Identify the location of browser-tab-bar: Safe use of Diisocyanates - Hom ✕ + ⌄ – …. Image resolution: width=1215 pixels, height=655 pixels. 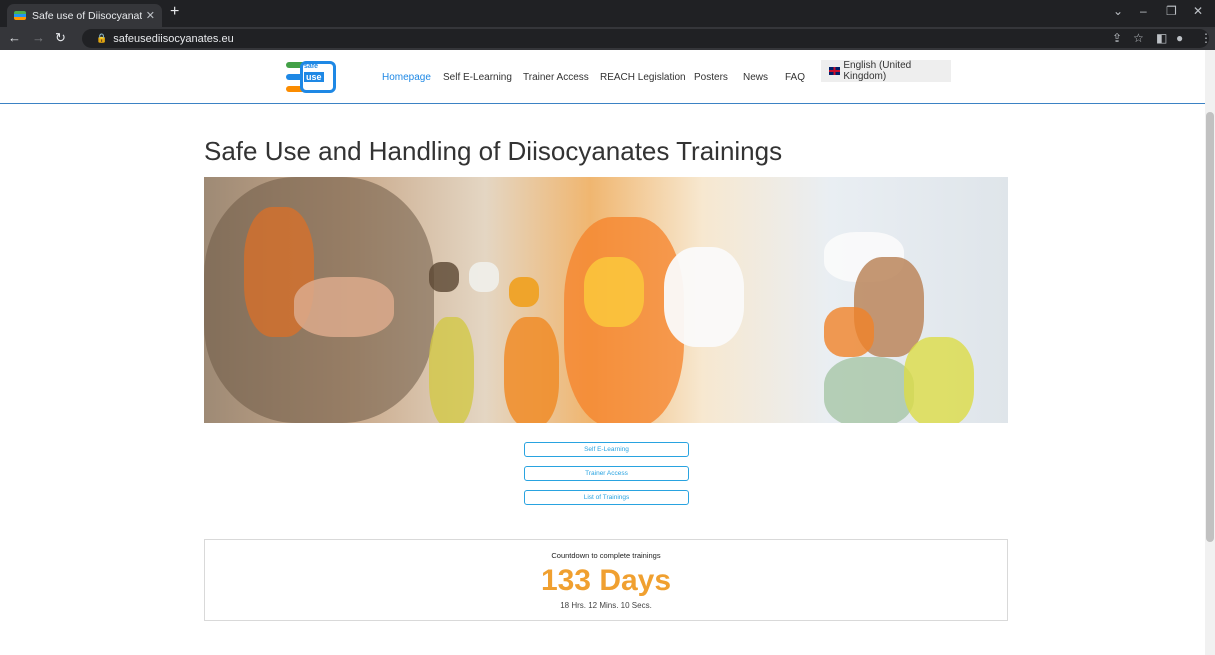
(607, 13).